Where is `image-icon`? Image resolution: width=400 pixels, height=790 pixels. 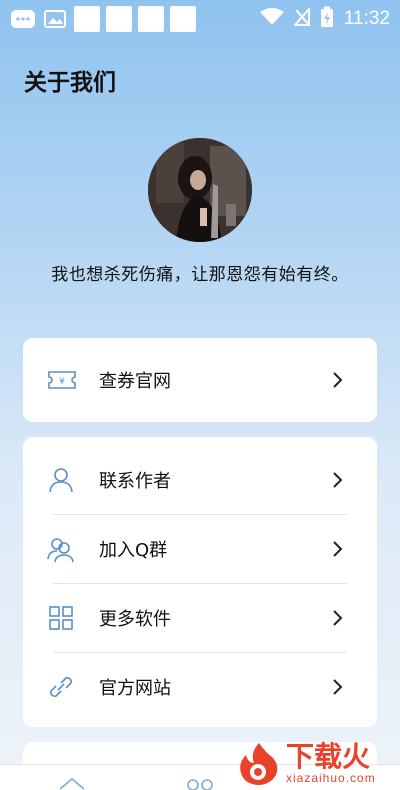
image-icon is located at coordinates (55, 19).